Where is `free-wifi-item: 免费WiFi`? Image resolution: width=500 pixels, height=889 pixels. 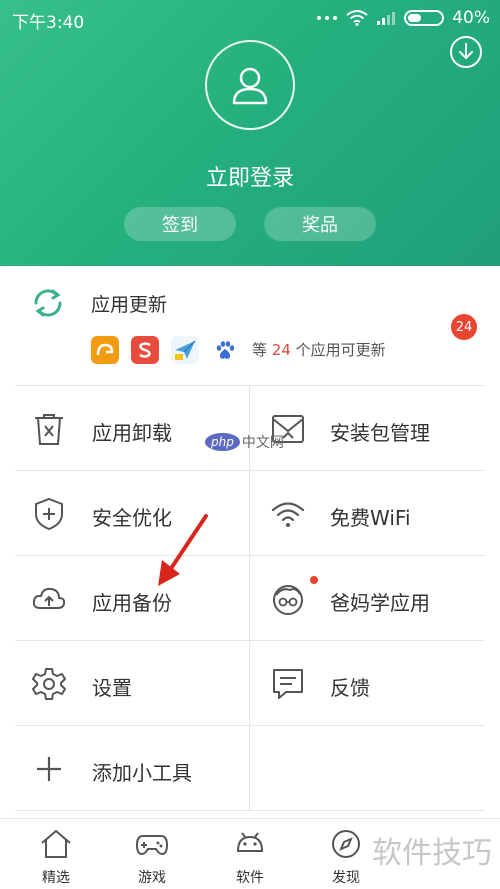 free-wifi-item: 免费WiFi is located at coordinates (367, 513).